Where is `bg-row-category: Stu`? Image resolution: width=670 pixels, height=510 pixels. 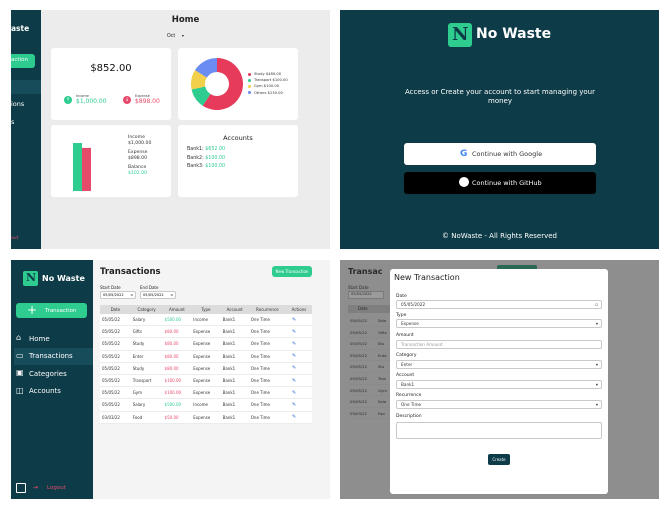
bg-row-category: Stu is located at coordinates (381, 344).